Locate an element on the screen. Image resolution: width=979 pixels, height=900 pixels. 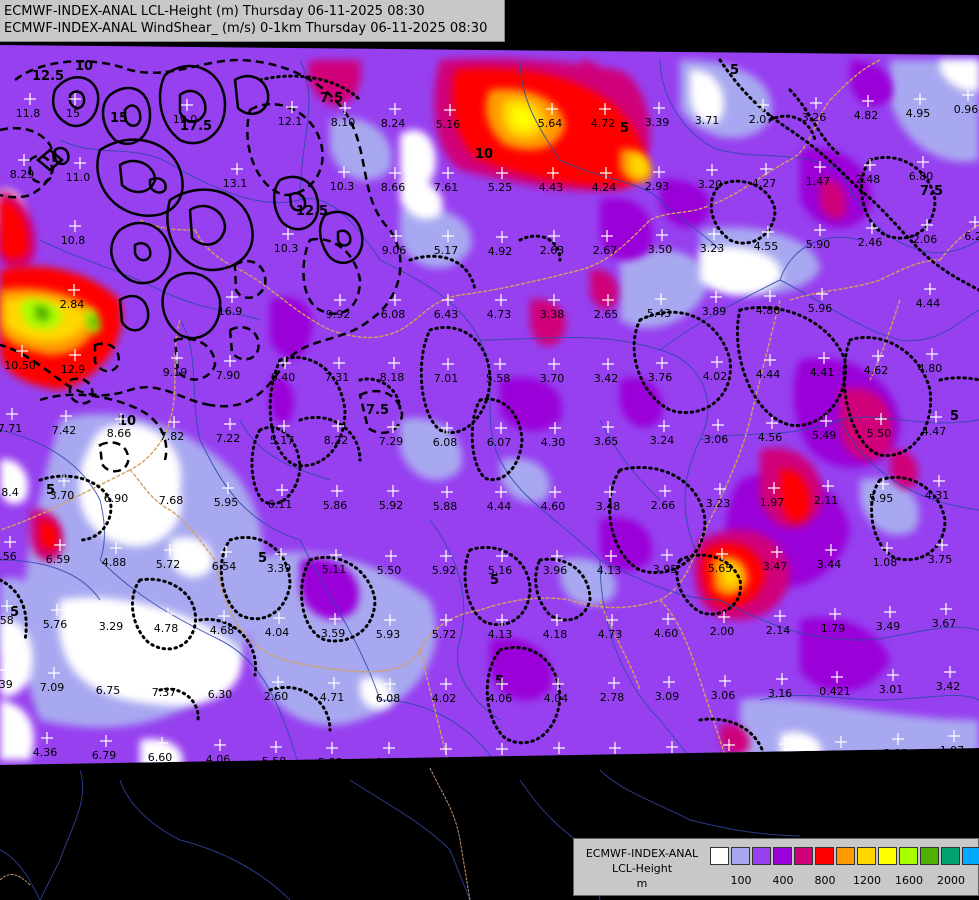
value-label: 3.47 is located at coordinates (775, 566).